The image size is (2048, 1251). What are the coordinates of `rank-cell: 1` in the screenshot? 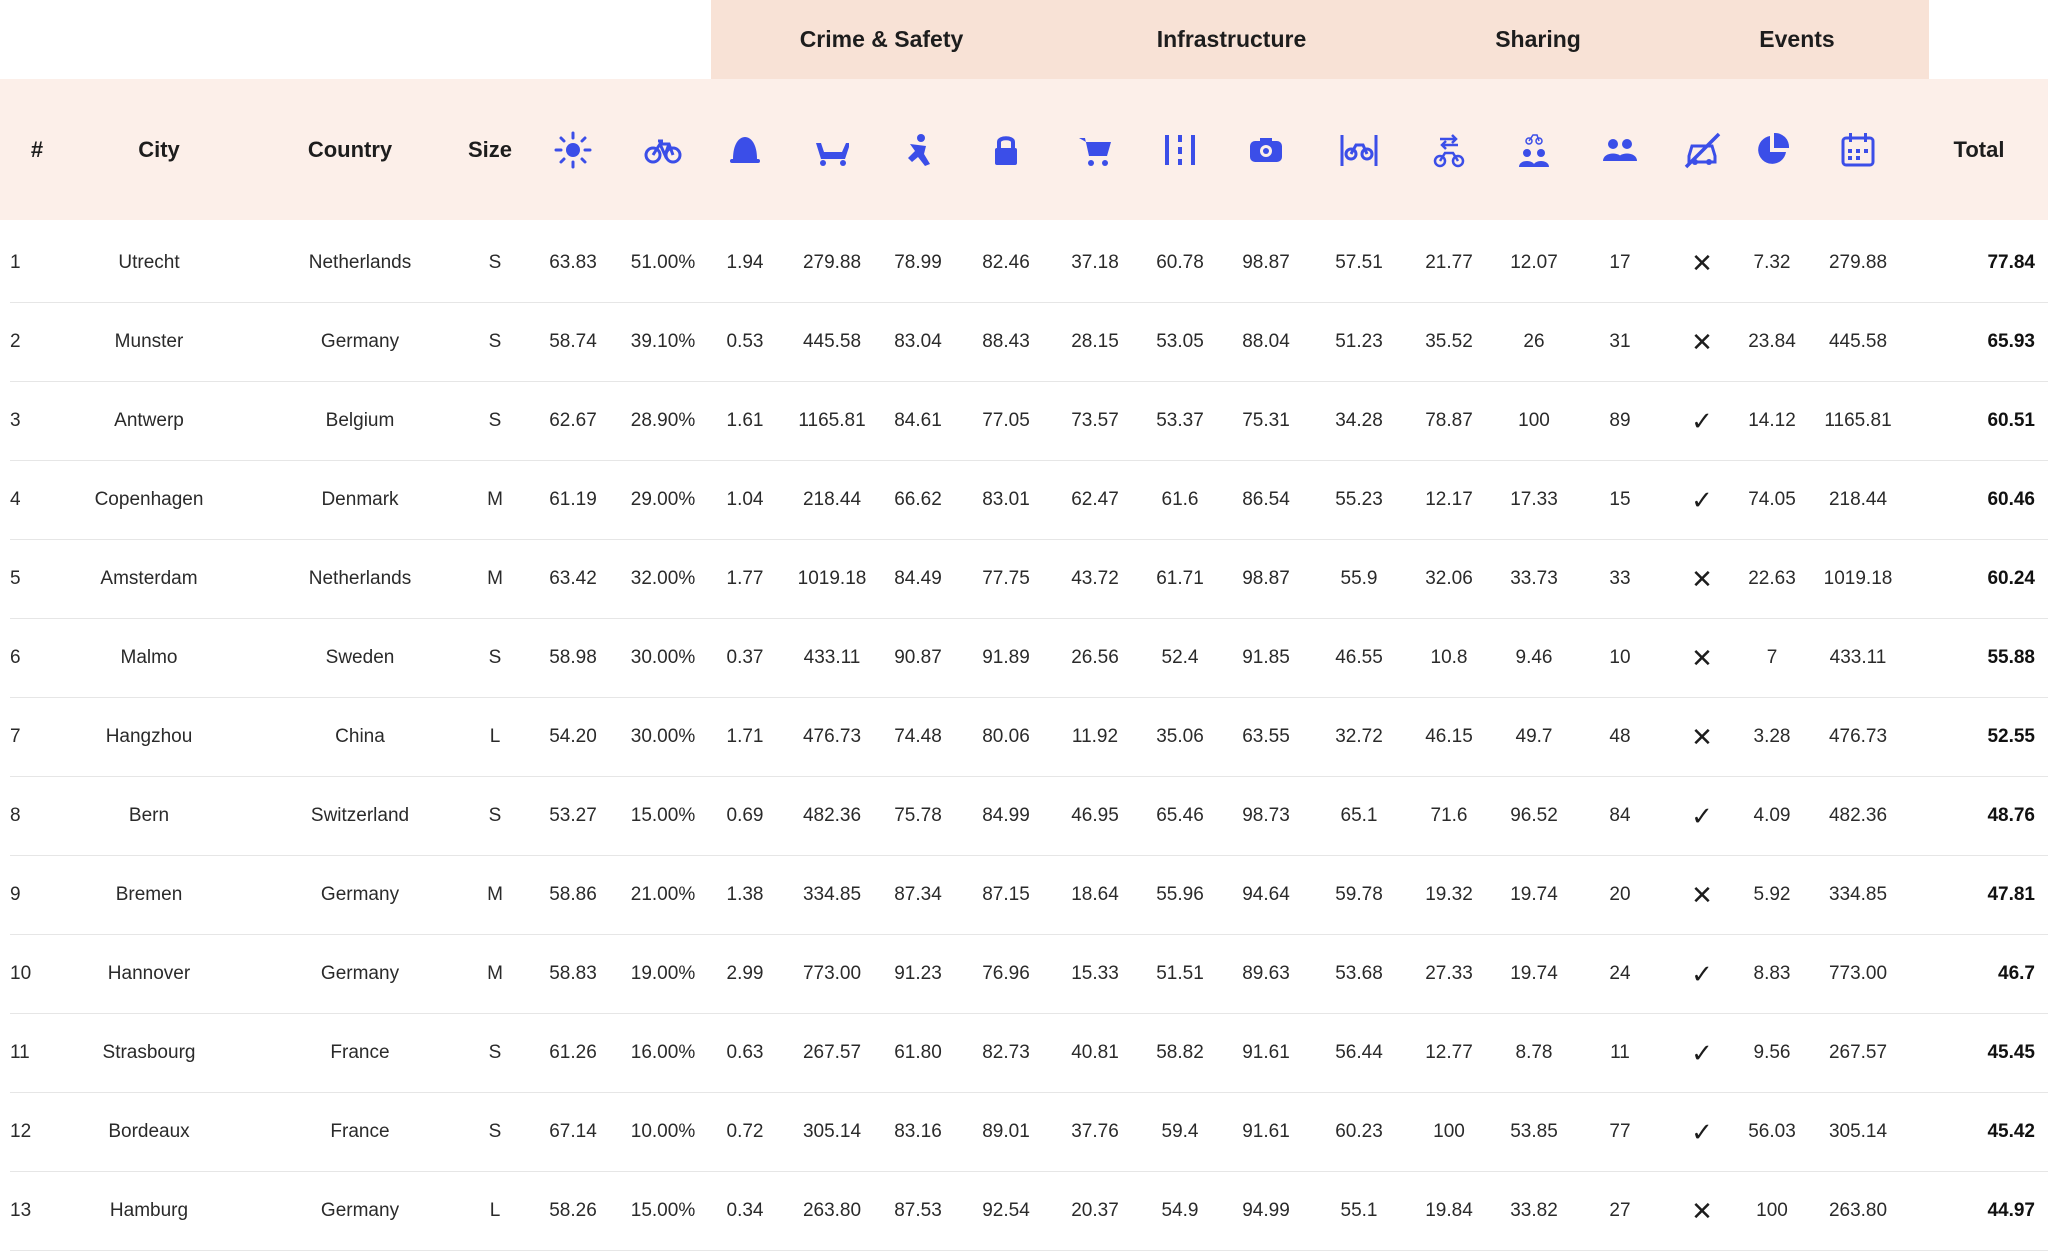 It's located at (15, 262).